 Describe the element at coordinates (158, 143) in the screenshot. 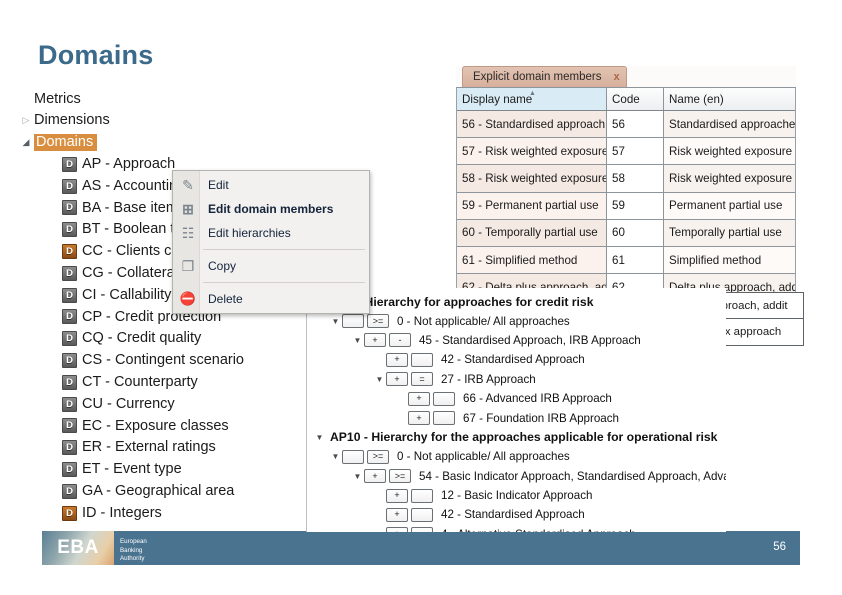

I see `tree-item-domains: ◢ Domains` at that location.